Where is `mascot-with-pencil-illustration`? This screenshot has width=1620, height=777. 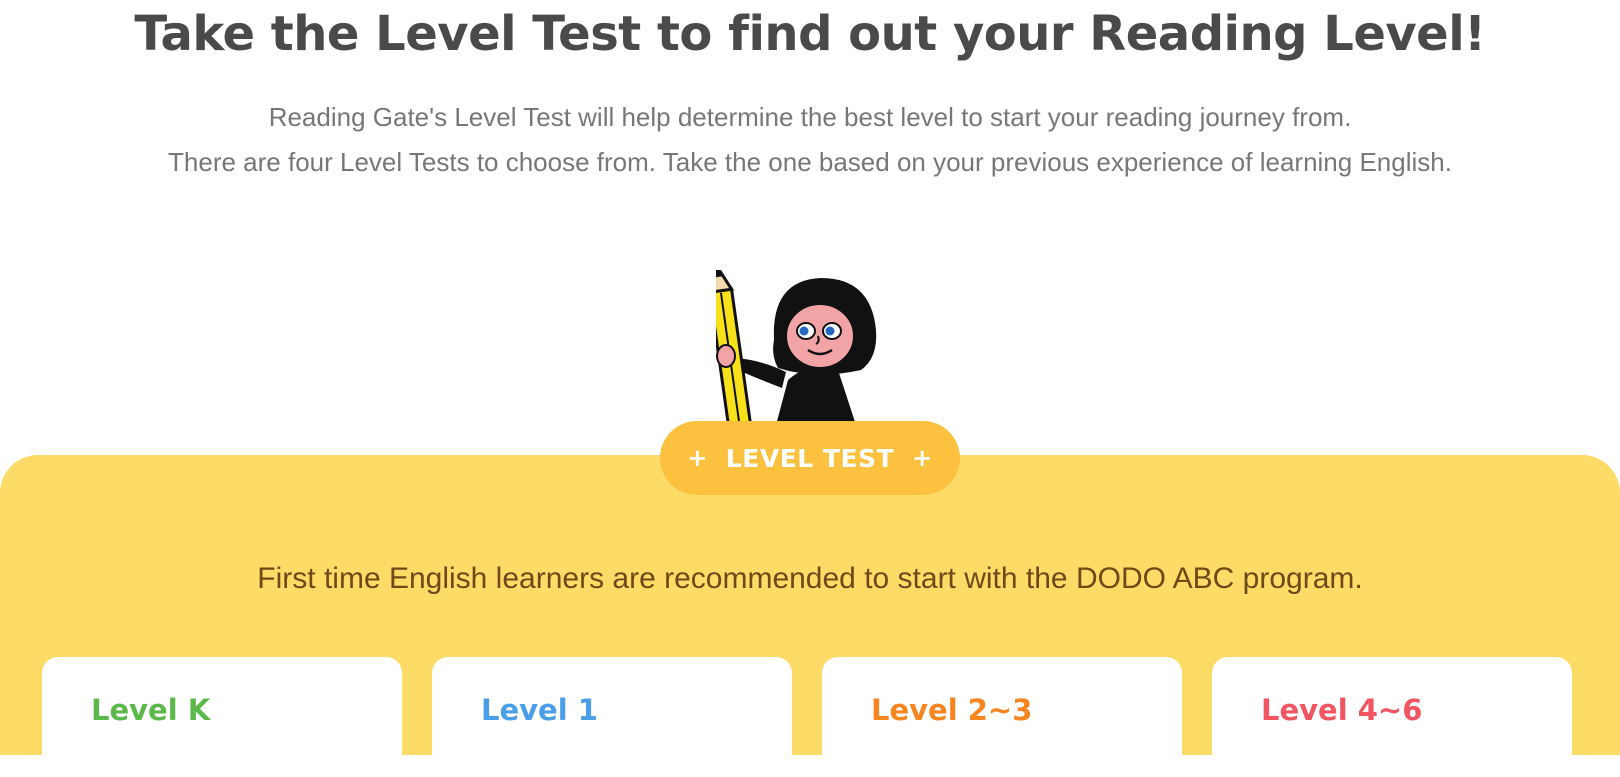
mascot-with-pencil-illustration is located at coordinates (796, 347).